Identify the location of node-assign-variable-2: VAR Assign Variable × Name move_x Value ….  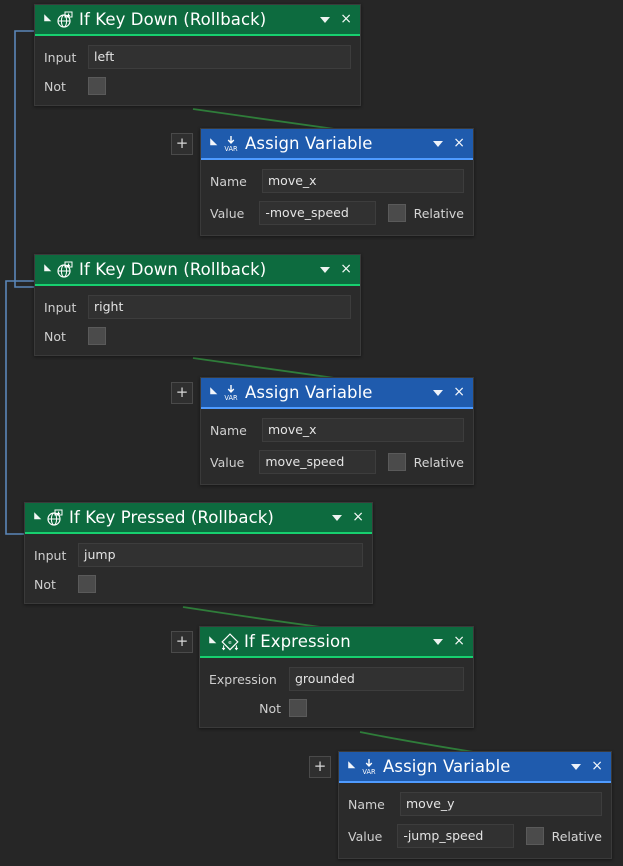
(337, 431).